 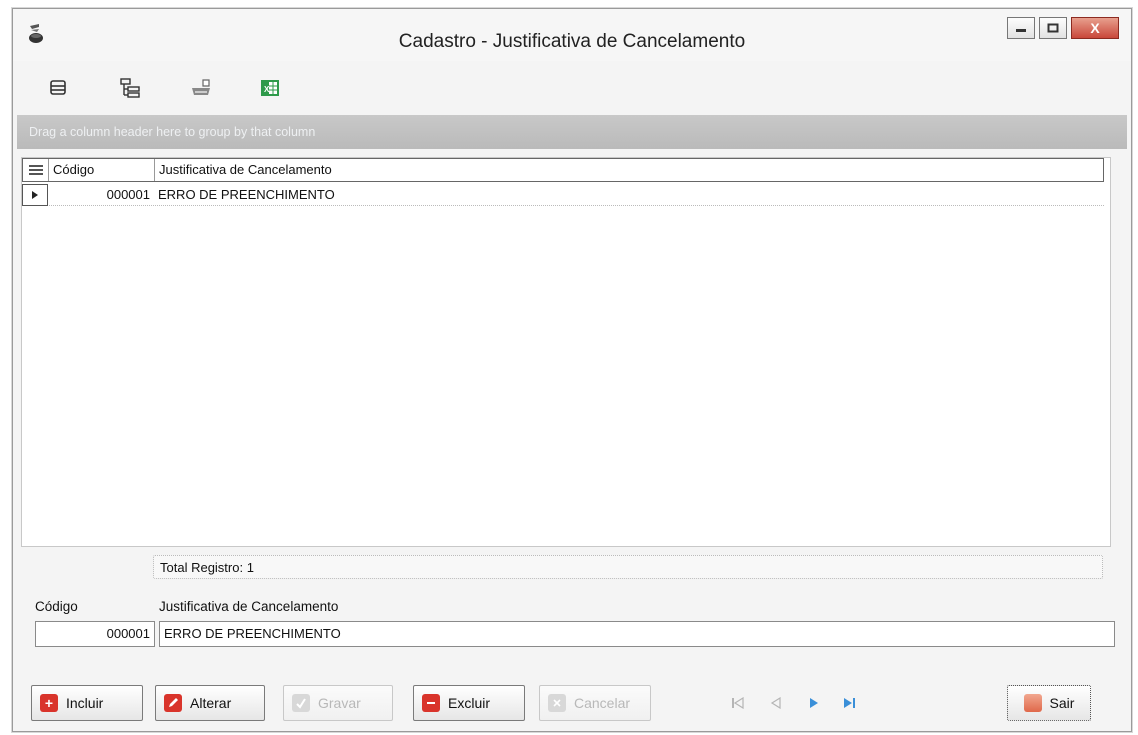 I want to click on incluir-button: + Incluir, so click(x=87, y=703).